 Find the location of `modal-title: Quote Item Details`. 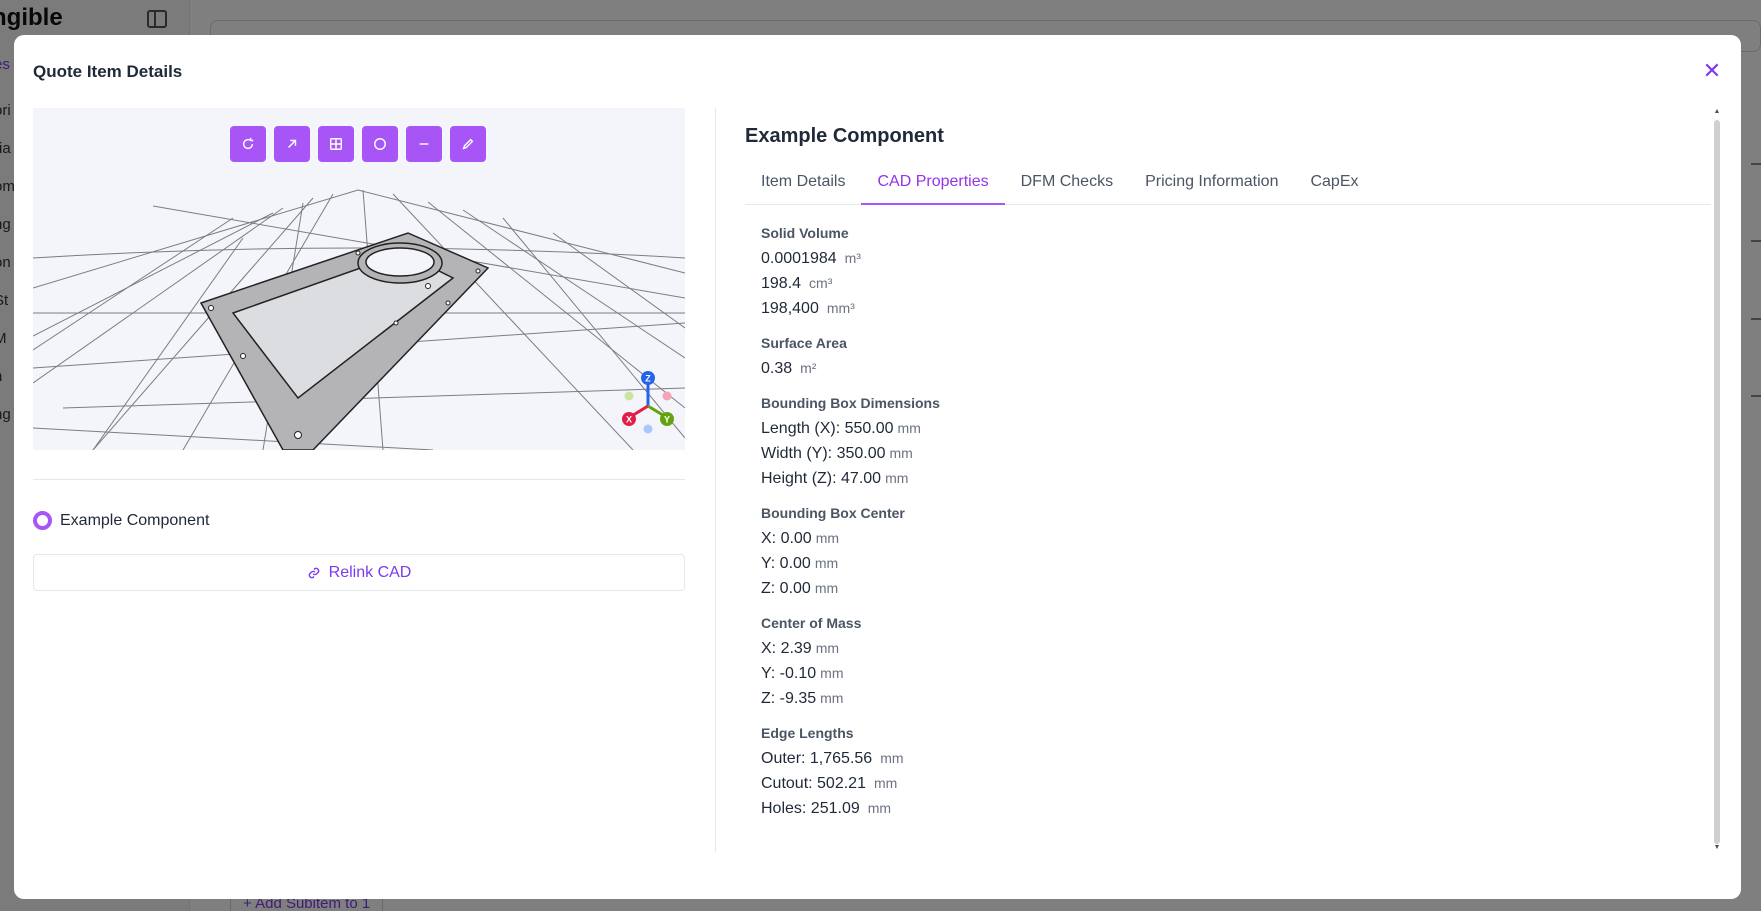

modal-title: Quote Item Details is located at coordinates (108, 71).